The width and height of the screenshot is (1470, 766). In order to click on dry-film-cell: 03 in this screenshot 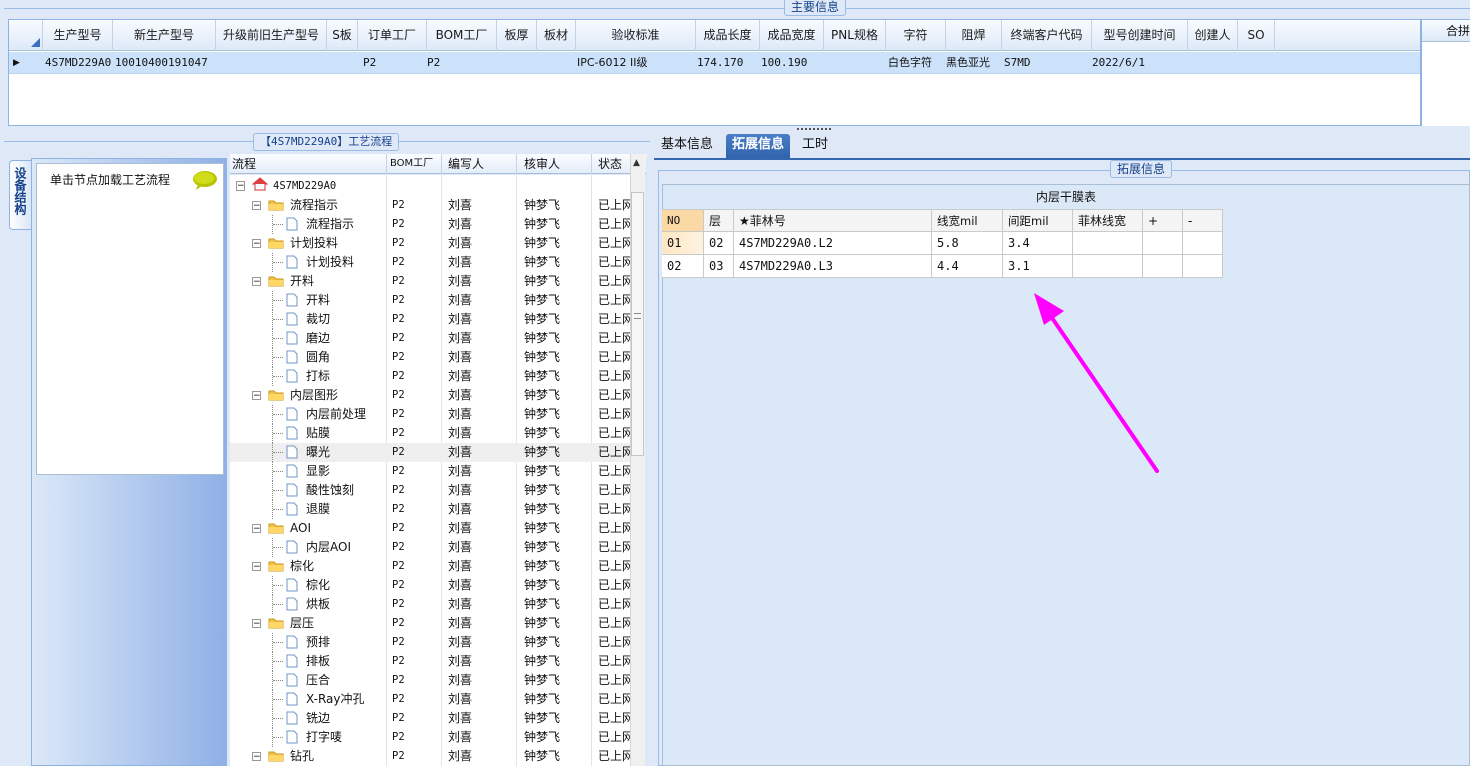, I will do `click(719, 266)`.